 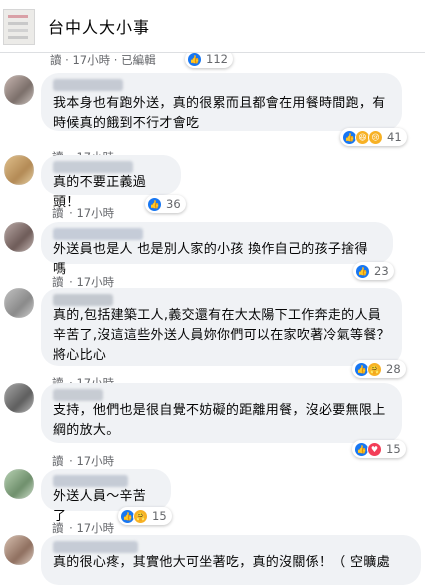 I want to click on reaction-summary: 👍 23, so click(x=373, y=271).